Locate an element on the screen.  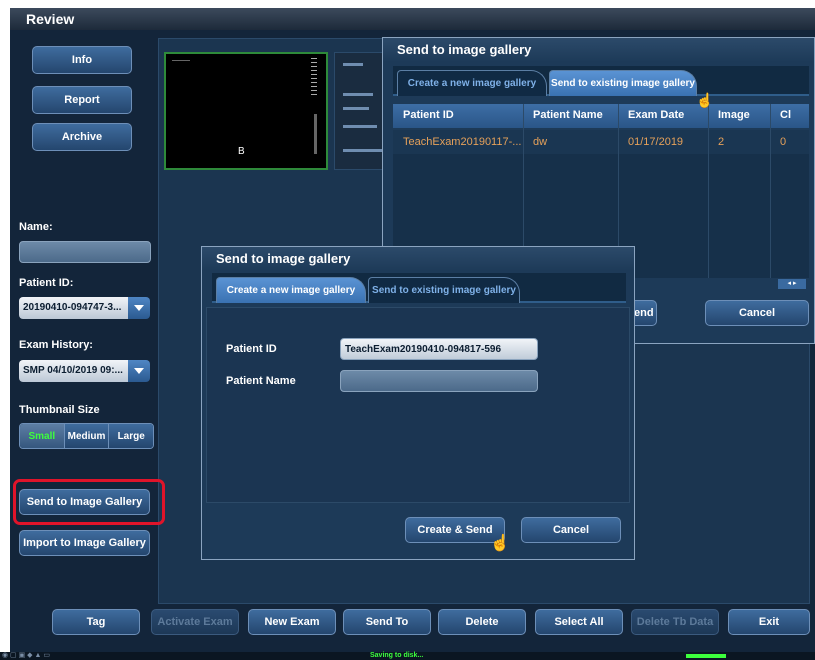
import-to-image-gallery-button: Import to Image Gallery is located at coordinates (84, 543).